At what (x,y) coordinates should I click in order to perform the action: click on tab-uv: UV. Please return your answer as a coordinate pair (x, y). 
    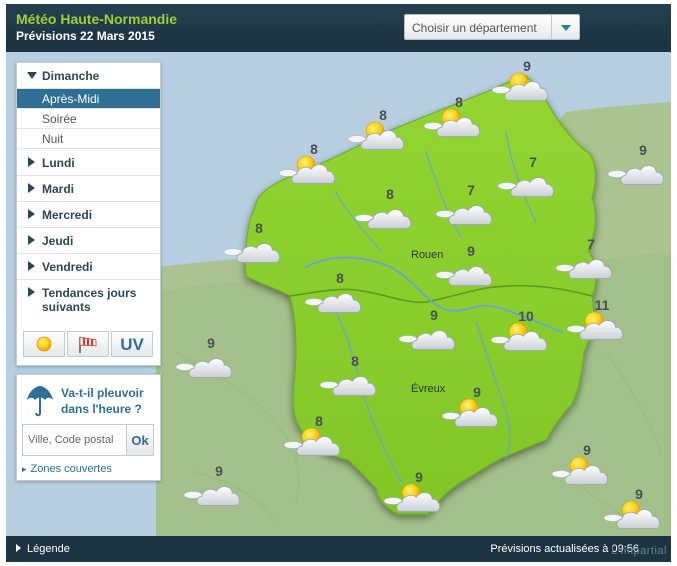
    Looking at the image, I should click on (132, 344).